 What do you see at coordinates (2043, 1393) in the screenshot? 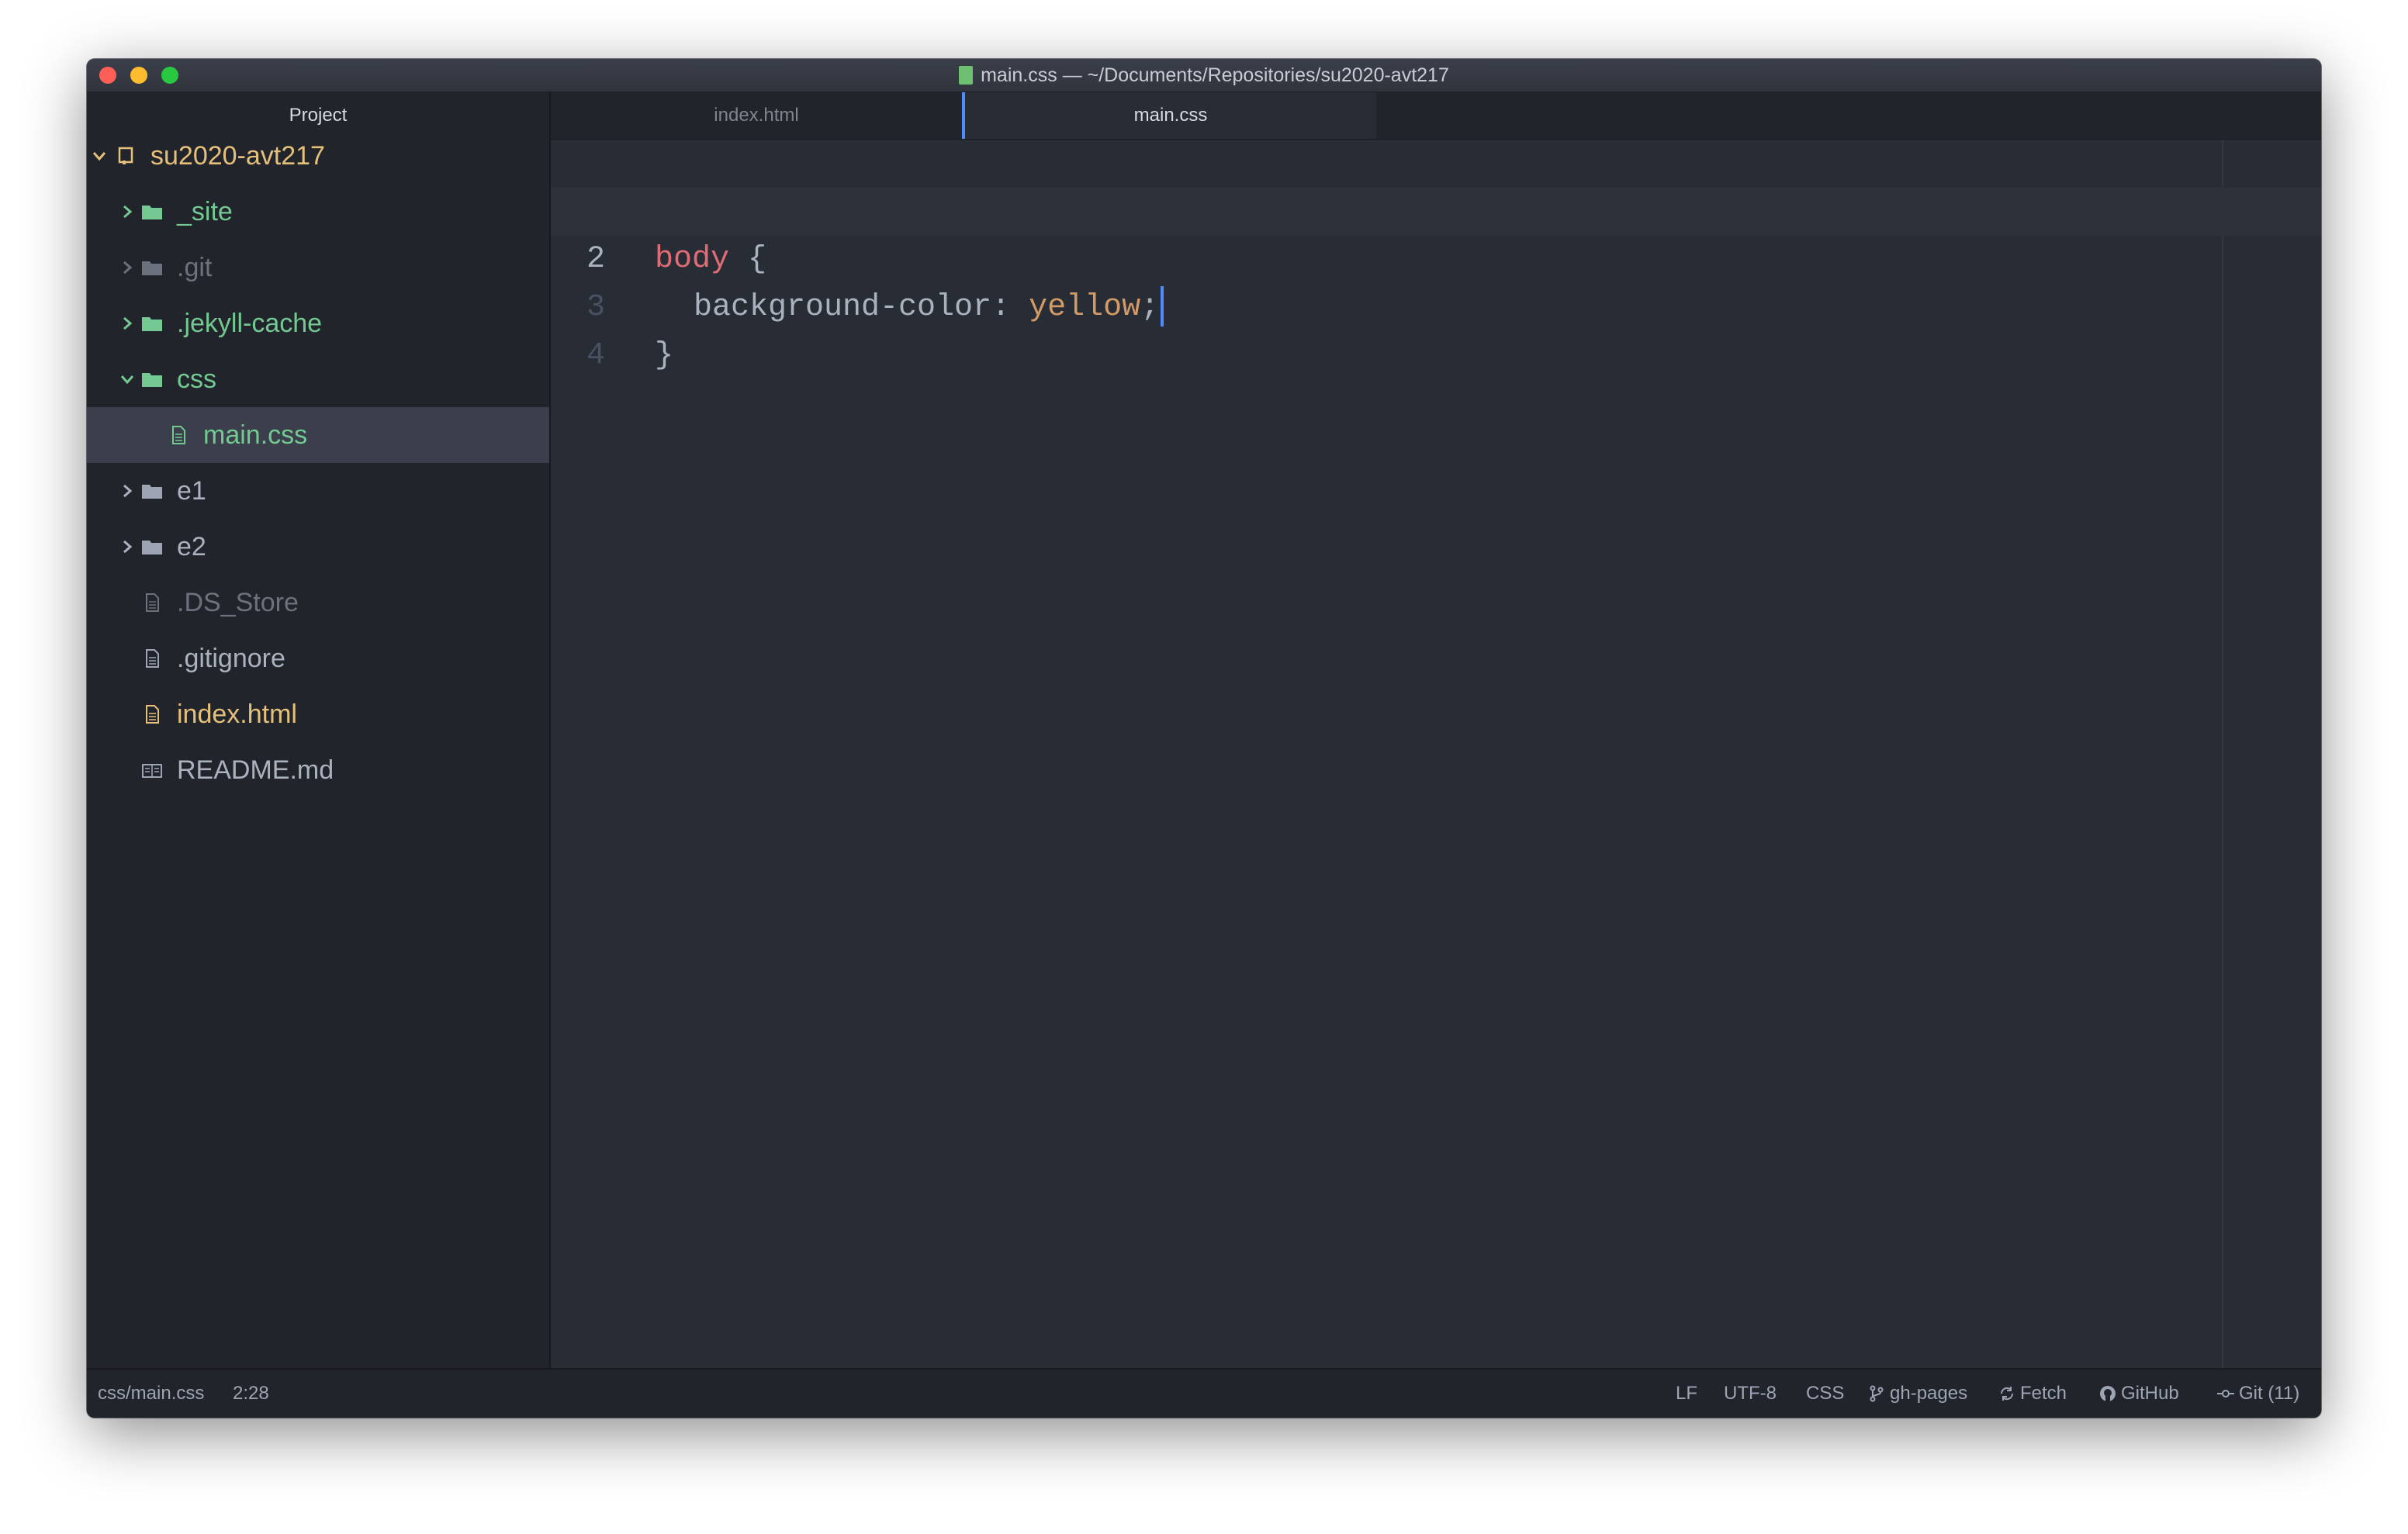
I see `fetch-label: Fetch` at bounding box center [2043, 1393].